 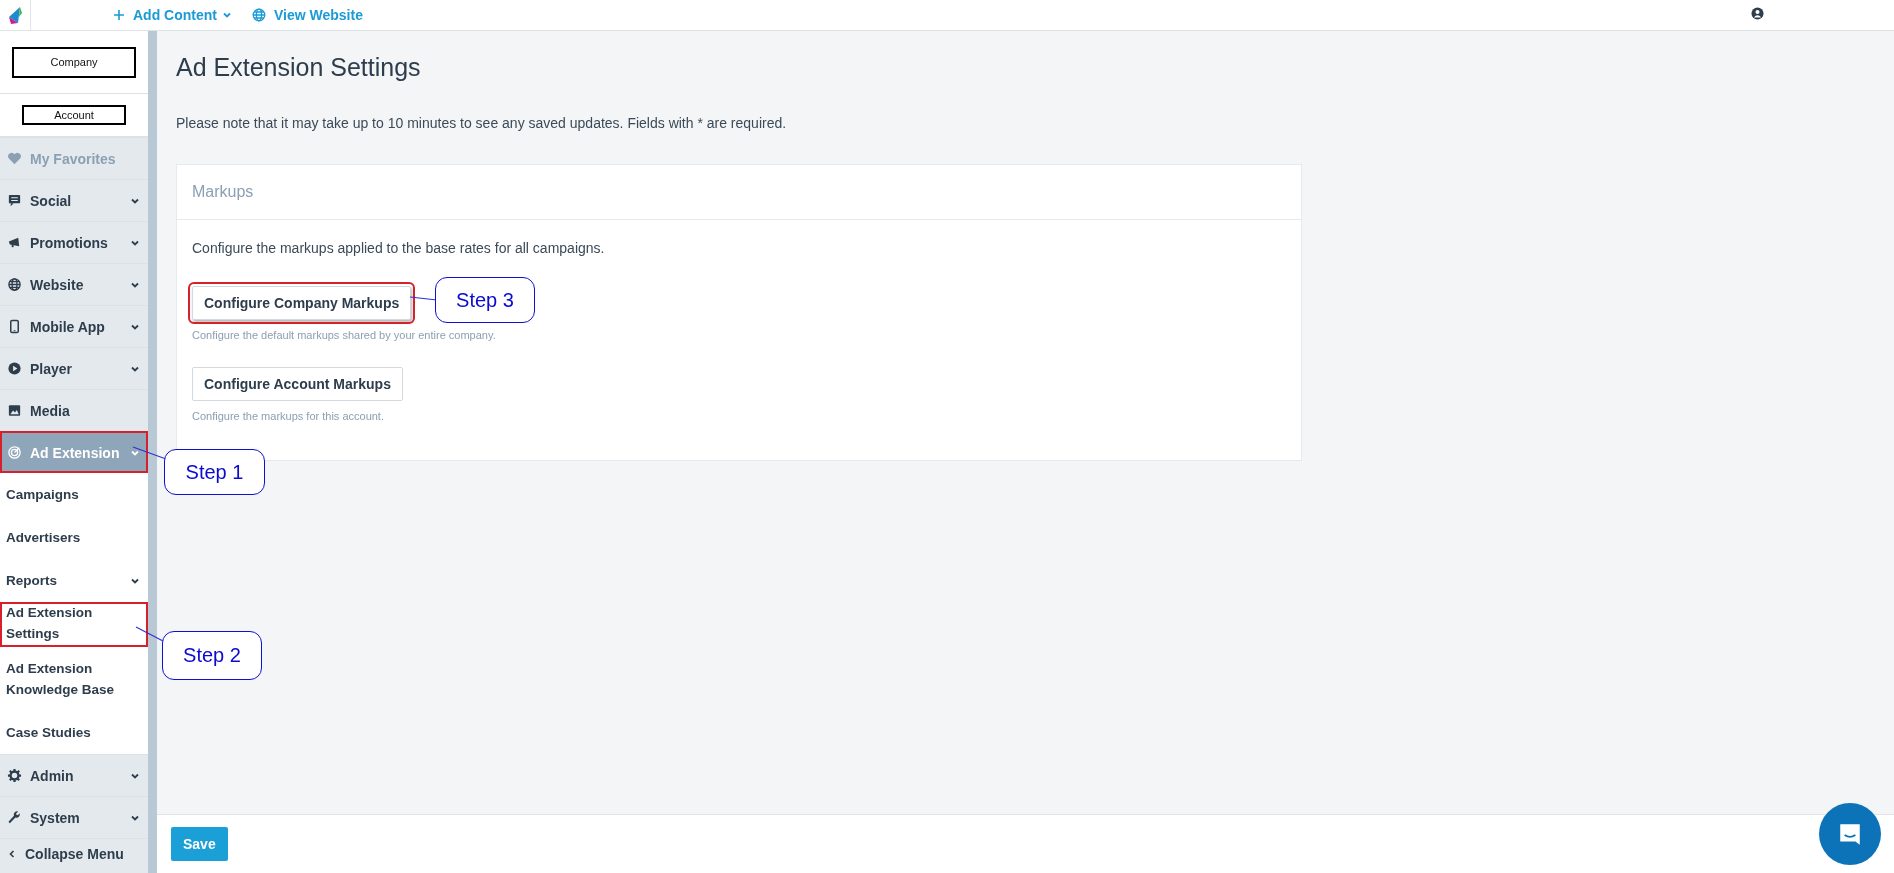 What do you see at coordinates (485, 300) in the screenshot?
I see `step-callout: Step 3` at bounding box center [485, 300].